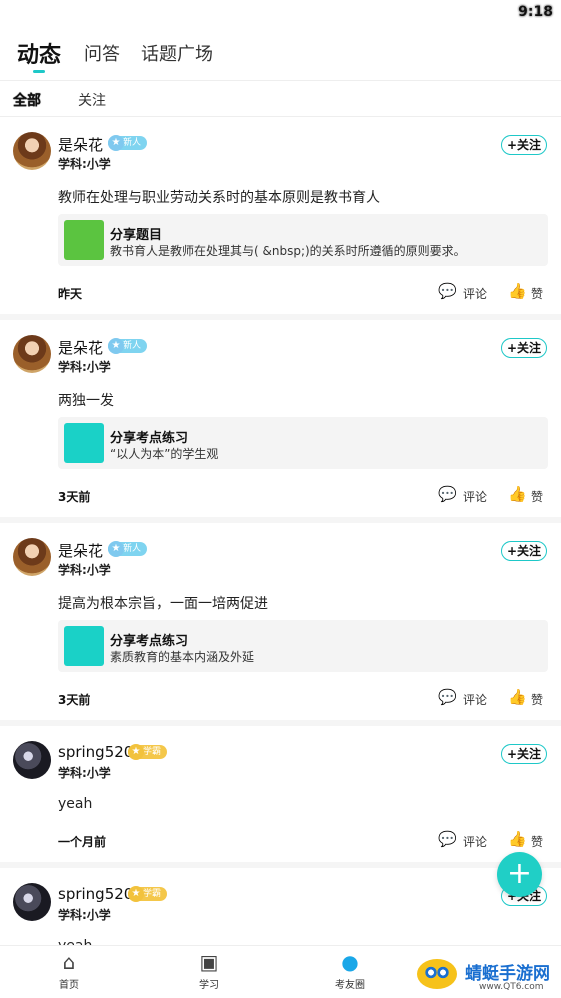 Image resolution: width=561 pixels, height=998 pixels. I want to click on share-title: 分享题目, so click(136, 235).